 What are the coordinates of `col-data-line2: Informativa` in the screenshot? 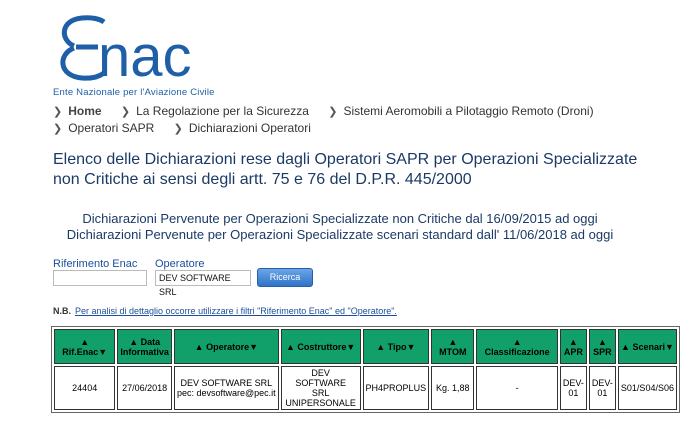 It's located at (144, 351).